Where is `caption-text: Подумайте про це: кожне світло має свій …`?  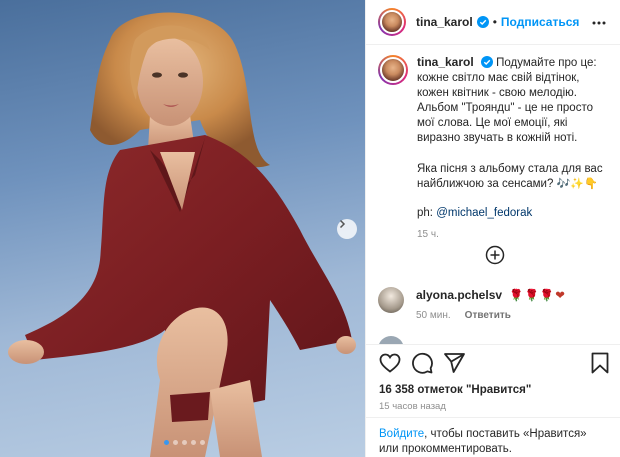 caption-text: Подумайте про це: кожне світло має свій … is located at coordinates (507, 100).